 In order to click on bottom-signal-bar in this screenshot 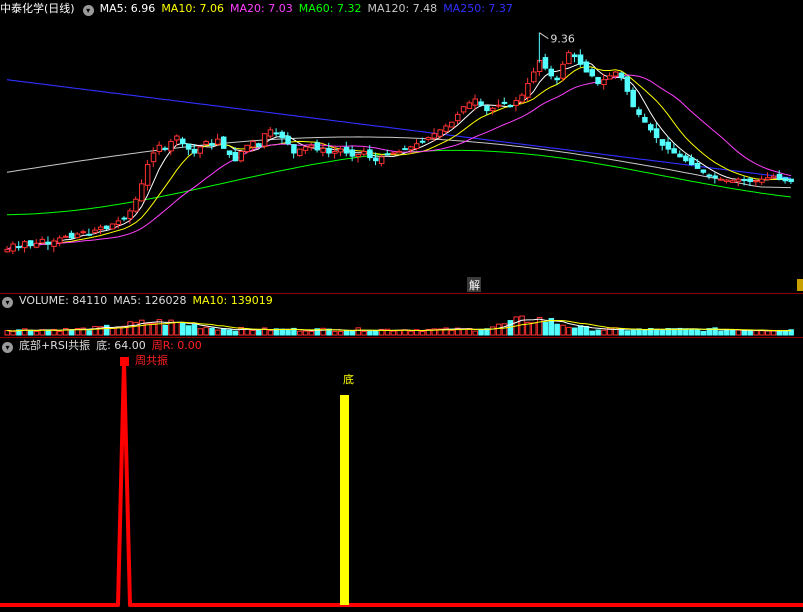, I will do `click(344, 500)`.